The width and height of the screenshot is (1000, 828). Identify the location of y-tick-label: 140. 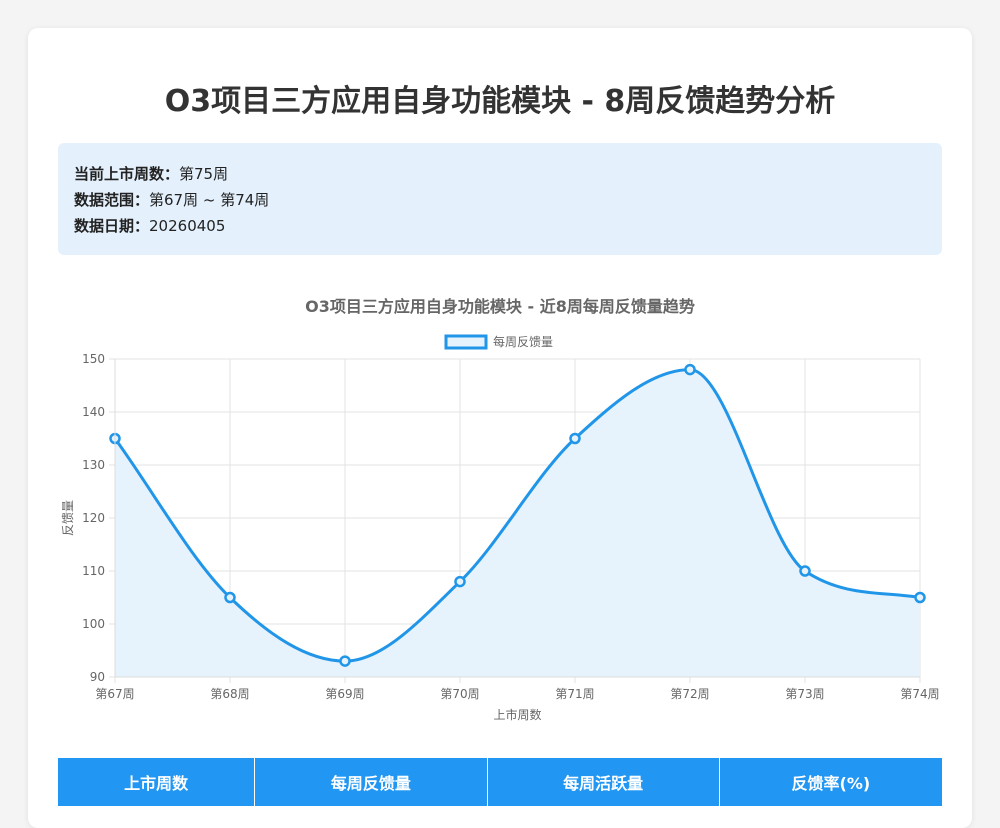
(93, 412).